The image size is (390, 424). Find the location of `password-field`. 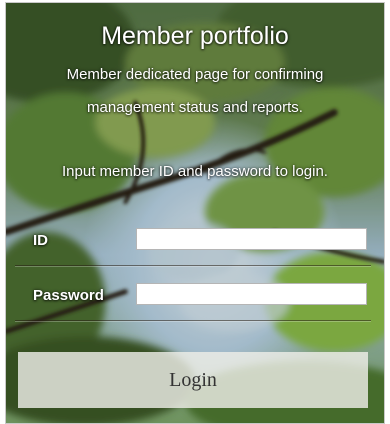

password-field is located at coordinates (251, 294).